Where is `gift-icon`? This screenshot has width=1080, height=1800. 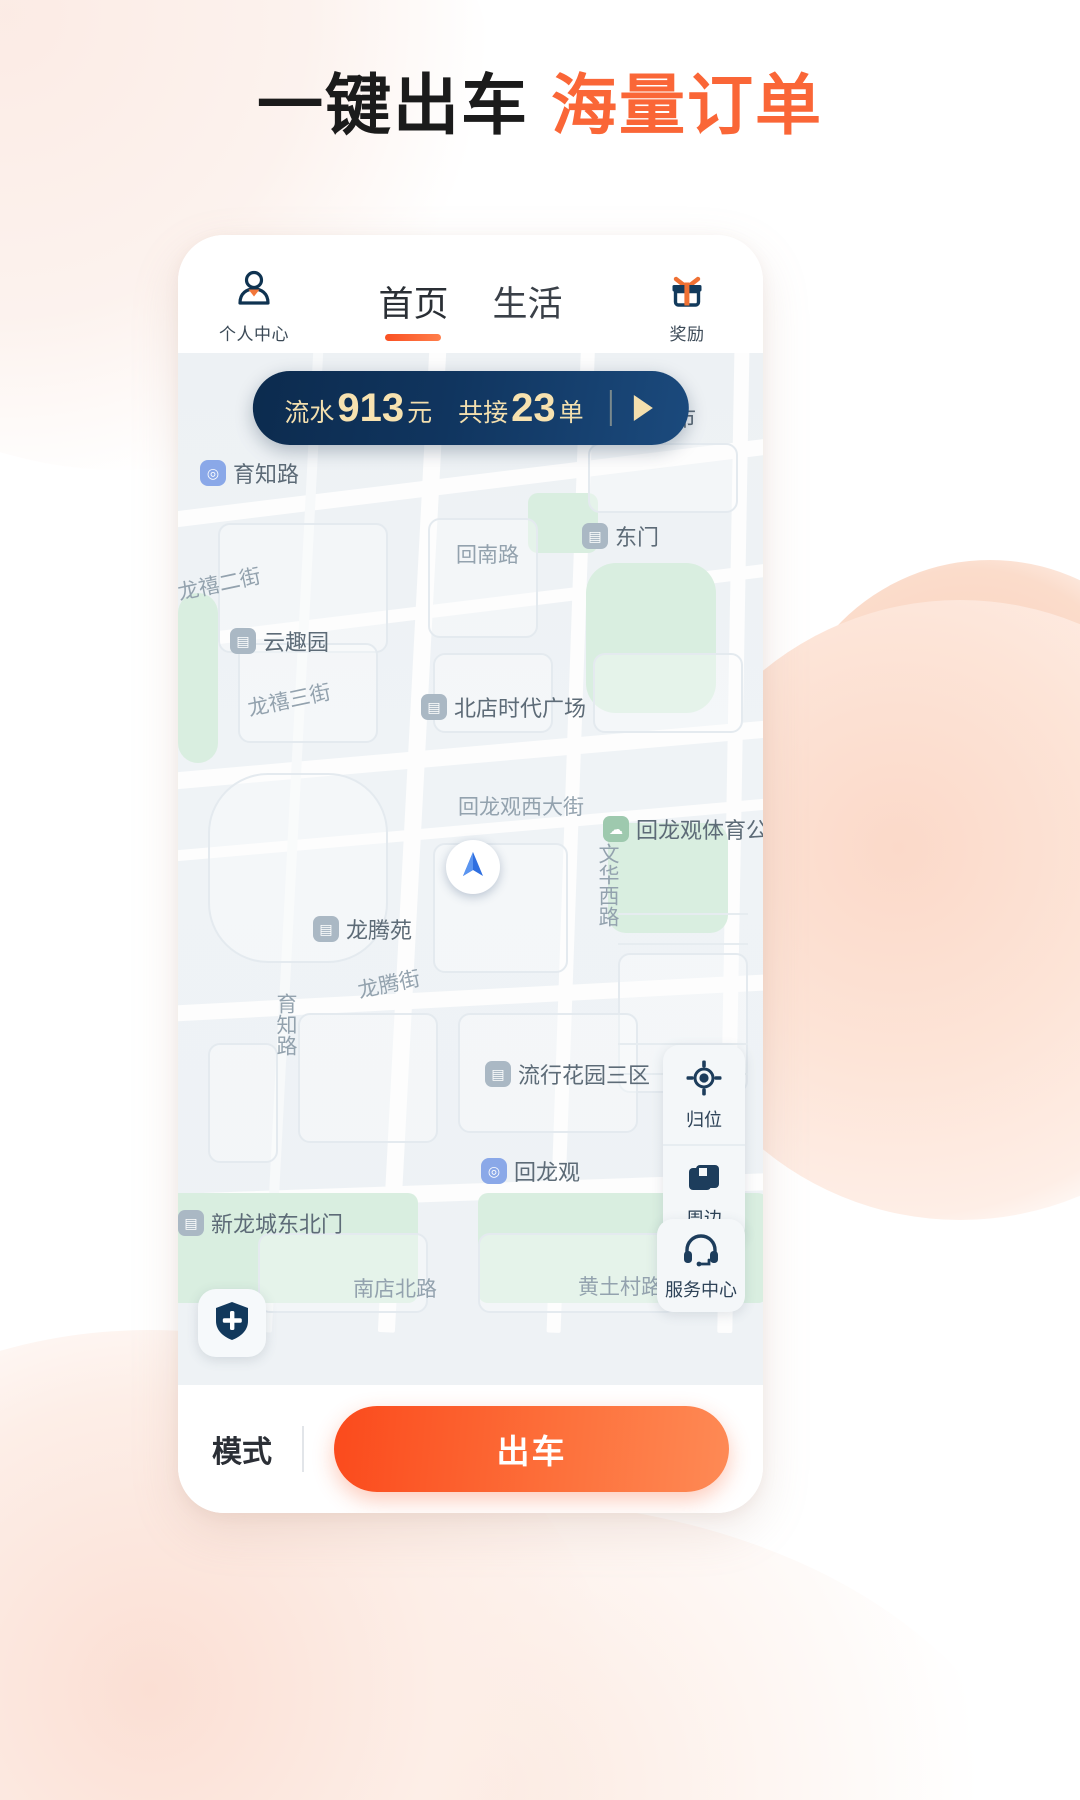
gift-icon is located at coordinates (687, 292).